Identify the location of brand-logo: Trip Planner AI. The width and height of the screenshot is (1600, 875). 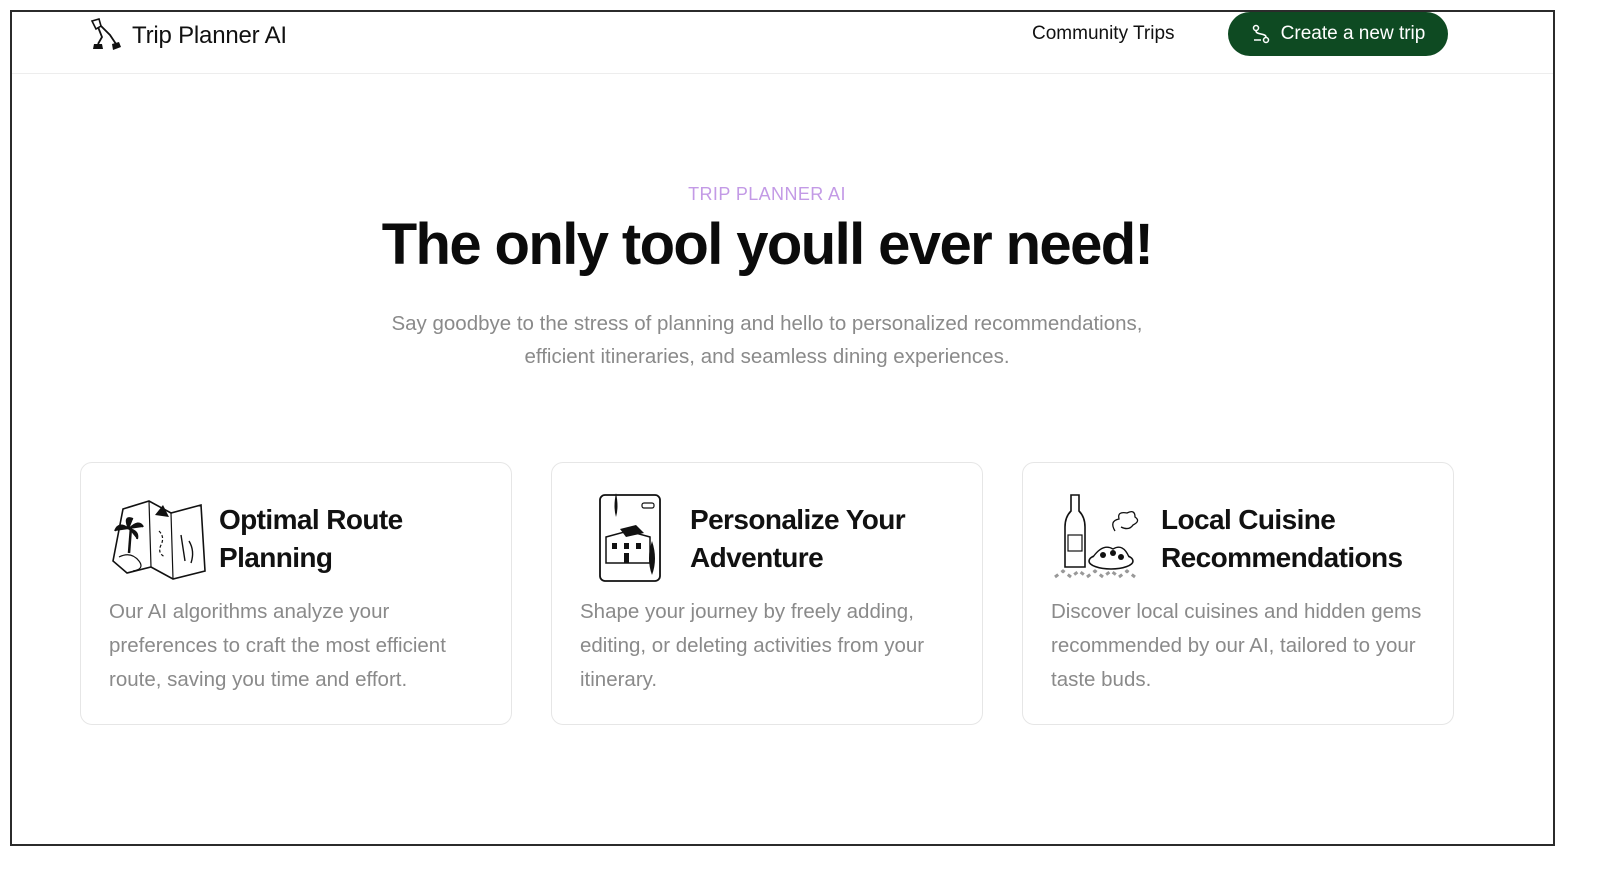
(186, 36).